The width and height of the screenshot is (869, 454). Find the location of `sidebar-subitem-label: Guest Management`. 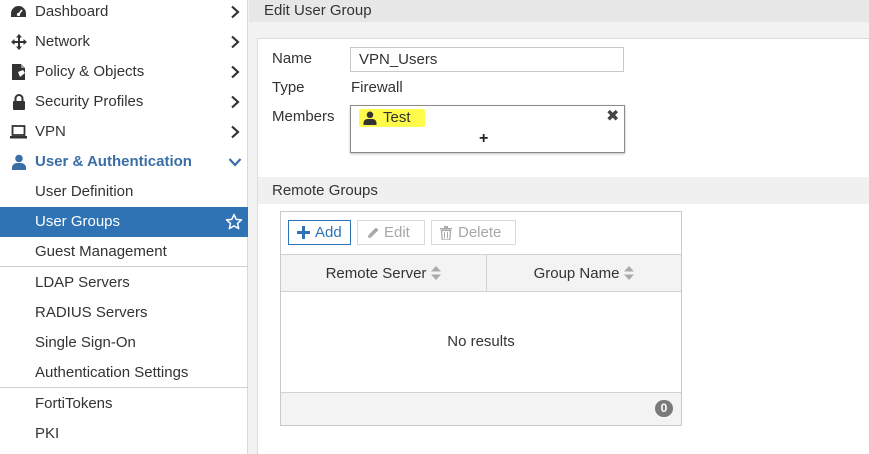

sidebar-subitem-label: Guest Management is located at coordinates (101, 251).